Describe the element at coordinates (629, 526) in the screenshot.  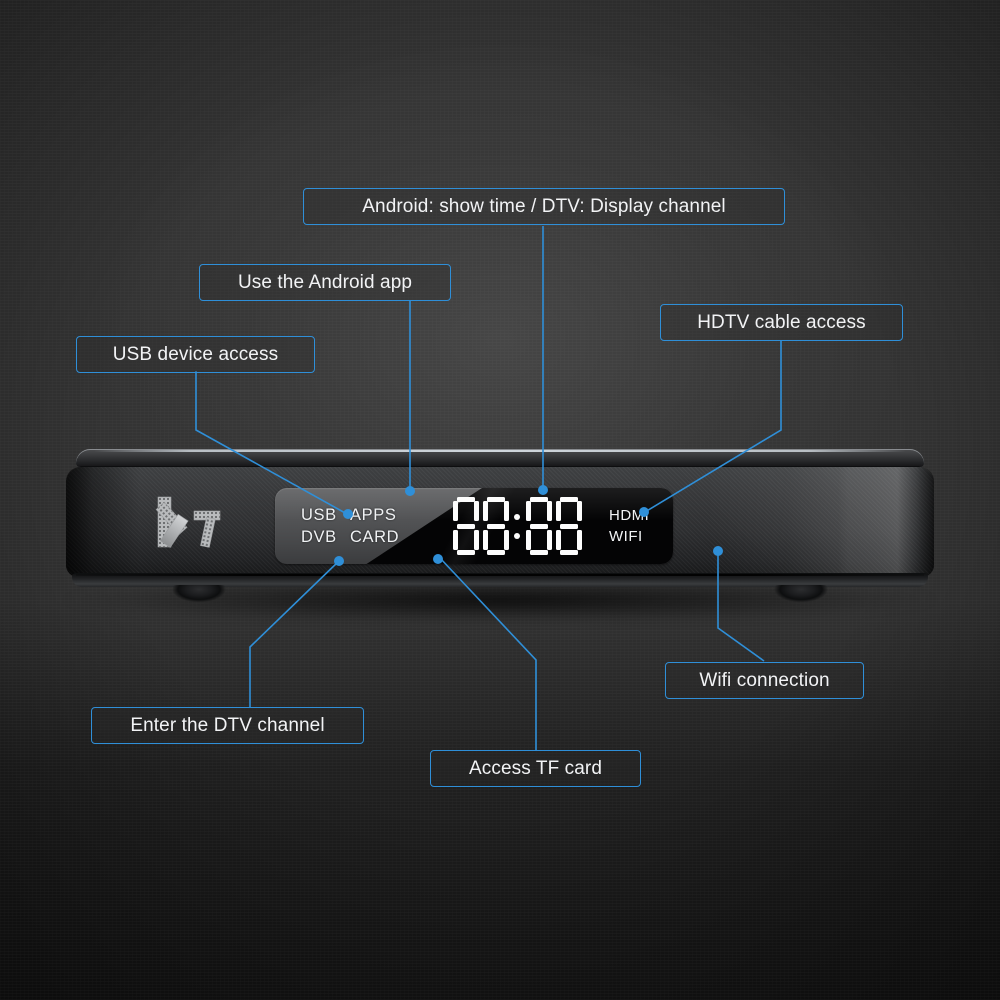
I see `display-right-indicators: HDMI WIFI` at that location.